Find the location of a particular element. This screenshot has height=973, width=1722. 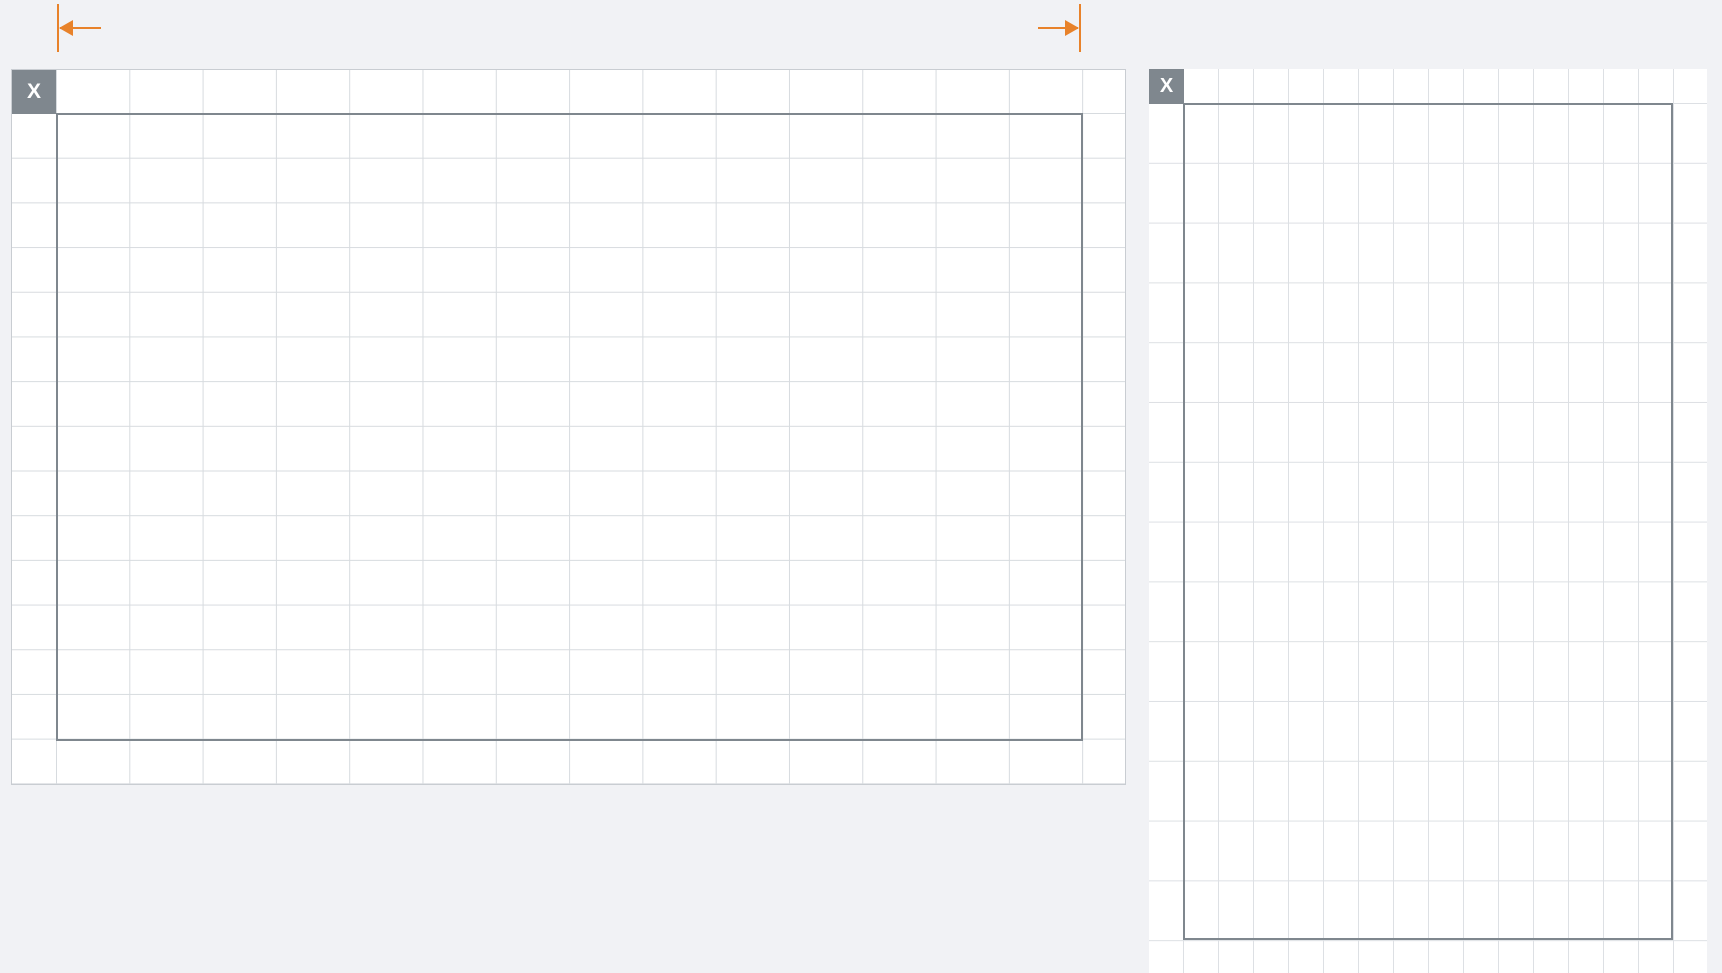

right-extent-marker is located at coordinates (1059, 28).